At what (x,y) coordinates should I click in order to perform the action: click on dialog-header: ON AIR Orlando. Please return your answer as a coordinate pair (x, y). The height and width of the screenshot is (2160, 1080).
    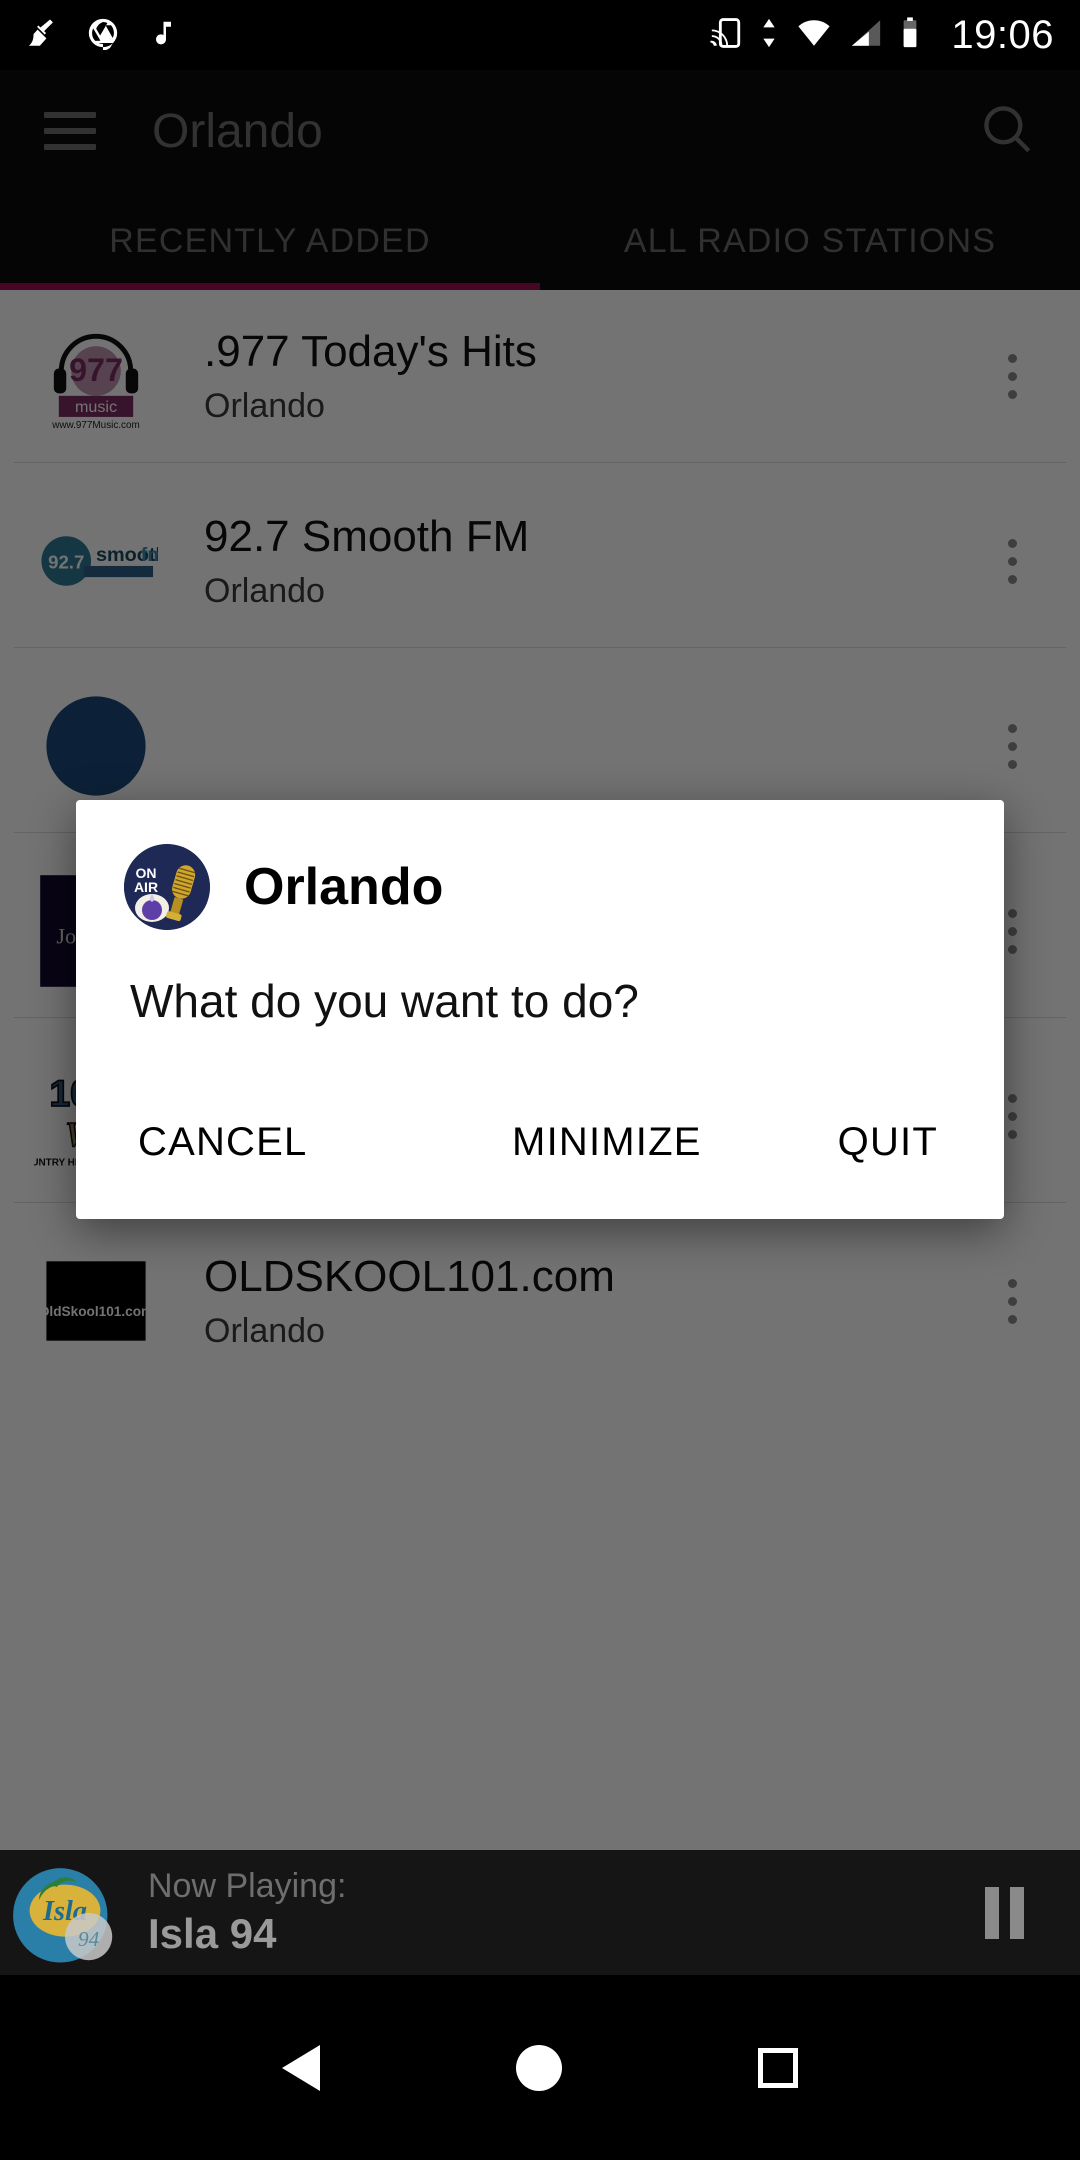
    Looking at the image, I should click on (540, 887).